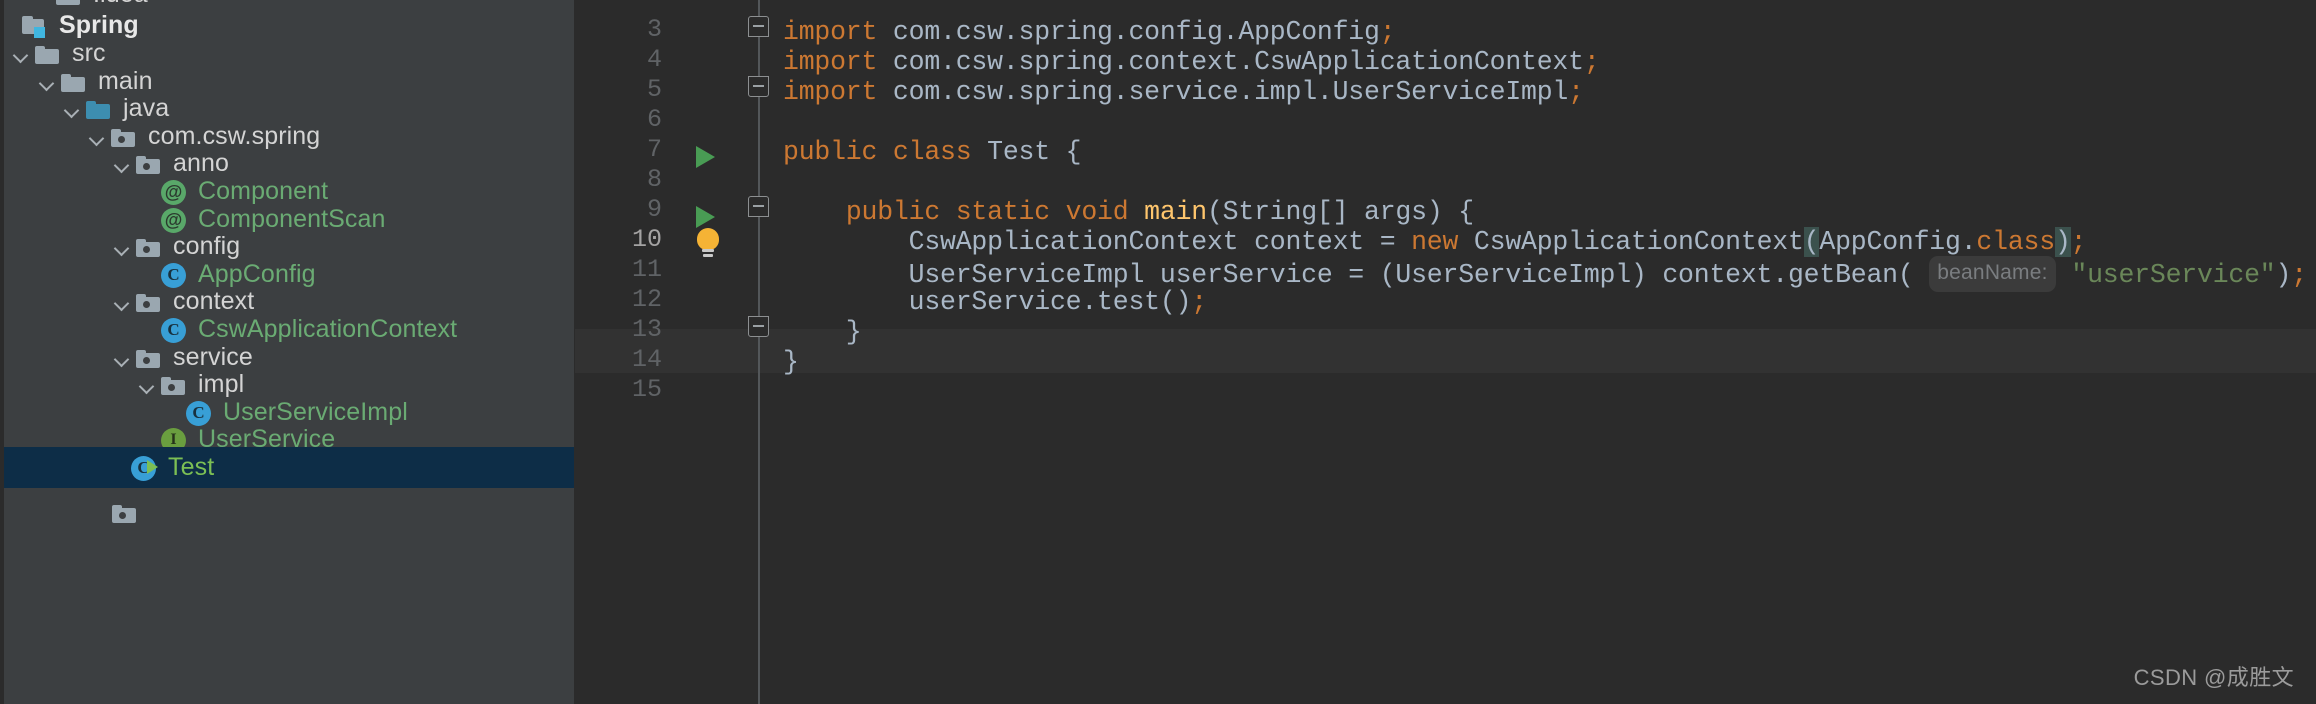 The height and width of the screenshot is (704, 2316). What do you see at coordinates (759, 352) in the screenshot?
I see `fold-markers` at bounding box center [759, 352].